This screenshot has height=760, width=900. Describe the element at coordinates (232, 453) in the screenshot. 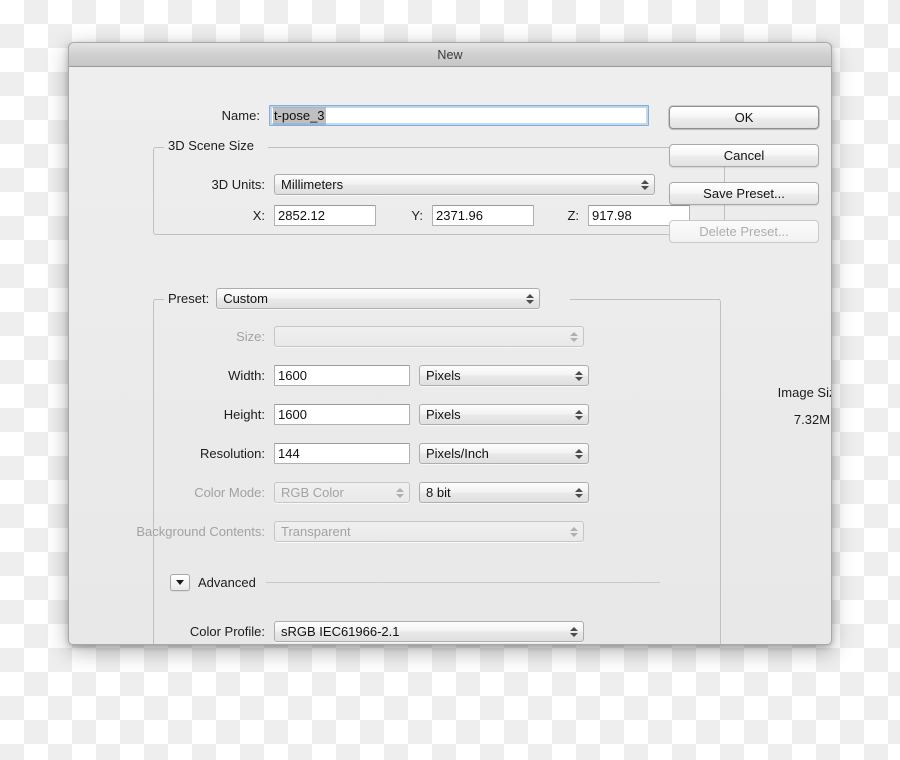

I see `resolution-label: Resolution:` at that location.